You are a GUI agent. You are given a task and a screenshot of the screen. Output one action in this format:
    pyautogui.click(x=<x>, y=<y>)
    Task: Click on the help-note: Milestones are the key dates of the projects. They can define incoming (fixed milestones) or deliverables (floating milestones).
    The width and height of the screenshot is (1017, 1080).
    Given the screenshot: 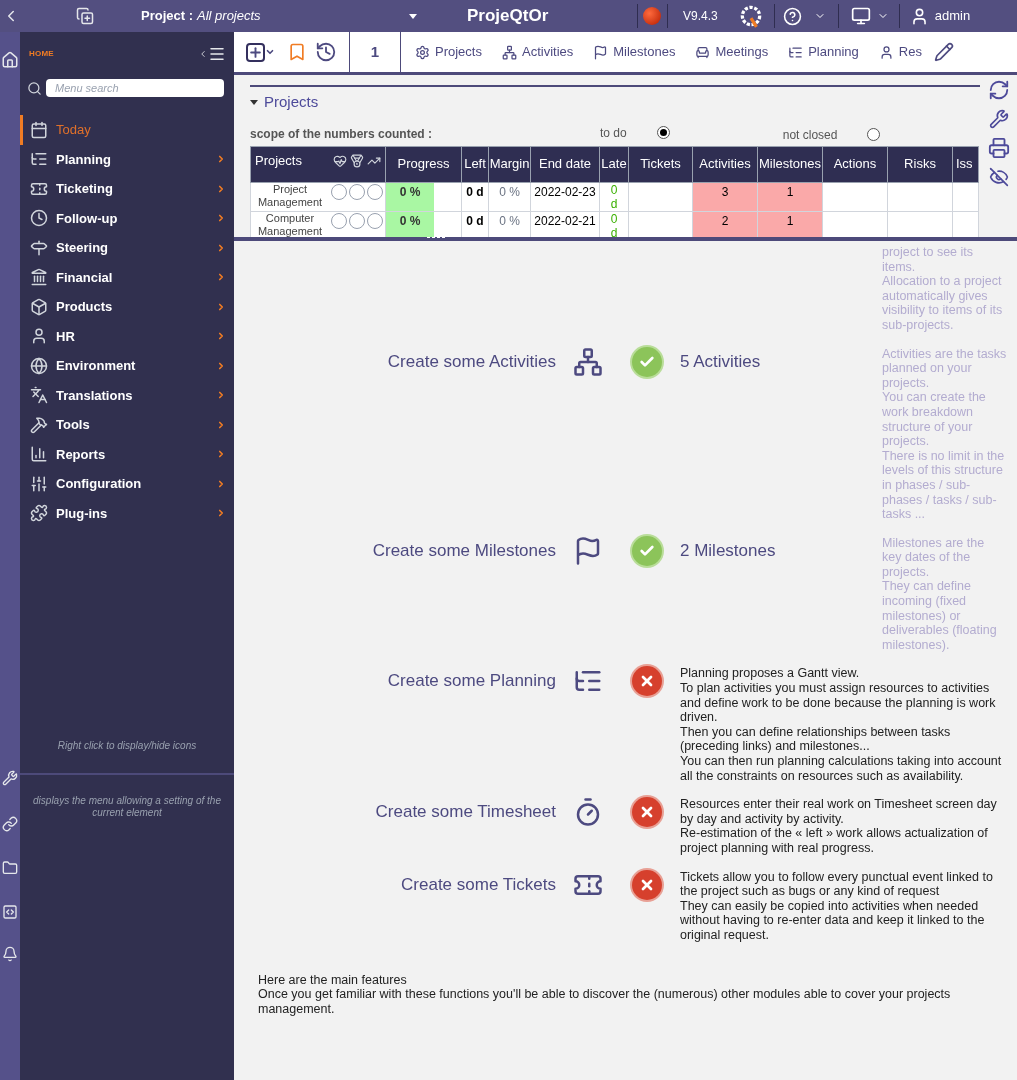 What is the action you would take?
    pyautogui.click(x=940, y=594)
    